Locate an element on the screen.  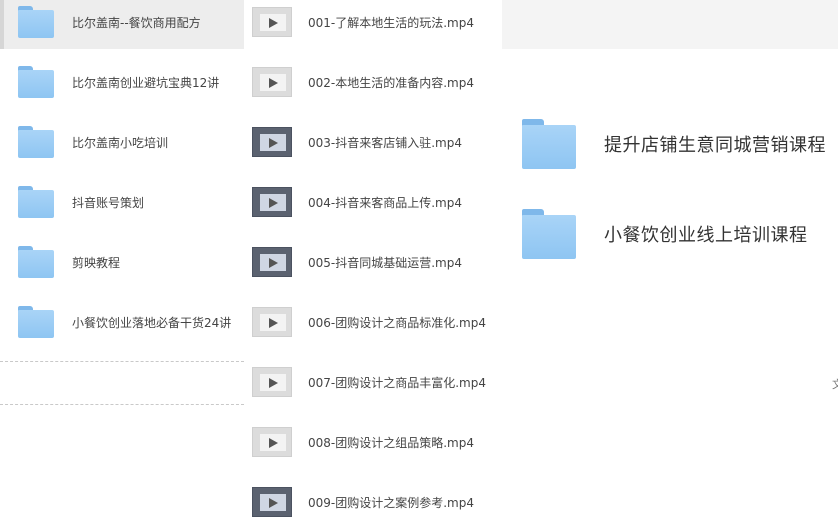
large-folder-item: 提升店铺生意同城营销课程 is located at coordinates (674, 144).